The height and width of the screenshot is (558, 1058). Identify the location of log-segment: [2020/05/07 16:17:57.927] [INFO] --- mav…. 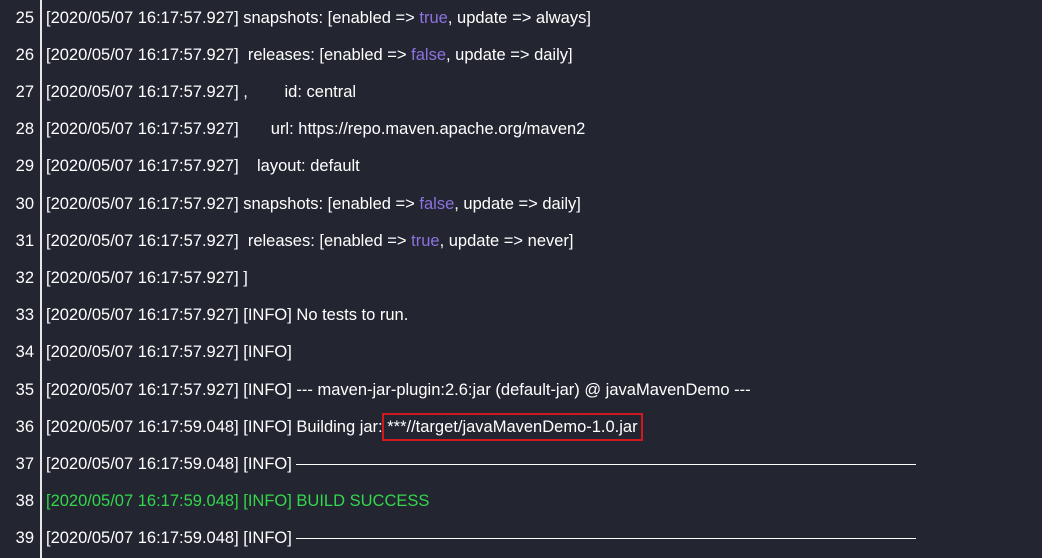
(398, 389).